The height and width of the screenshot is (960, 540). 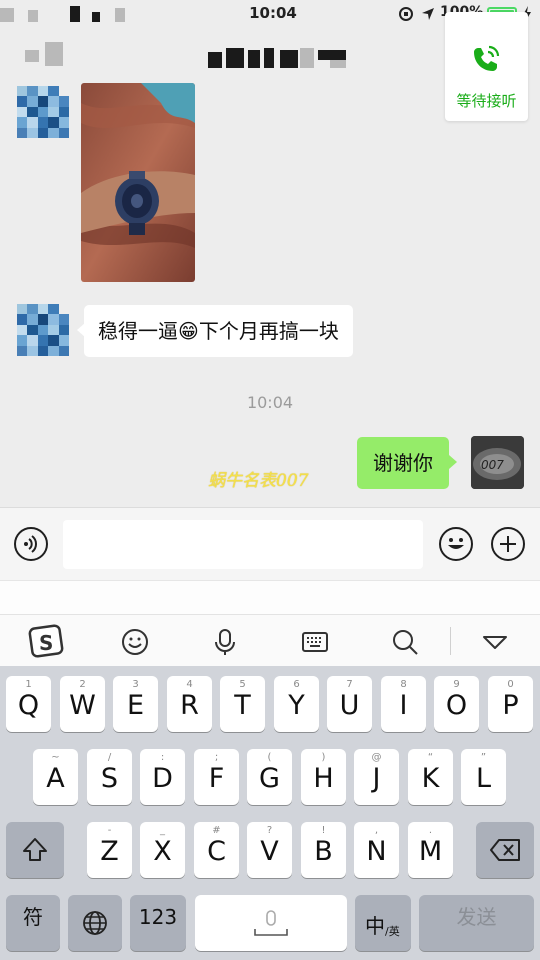 I want to click on key-h: ) H, so click(x=323, y=777).